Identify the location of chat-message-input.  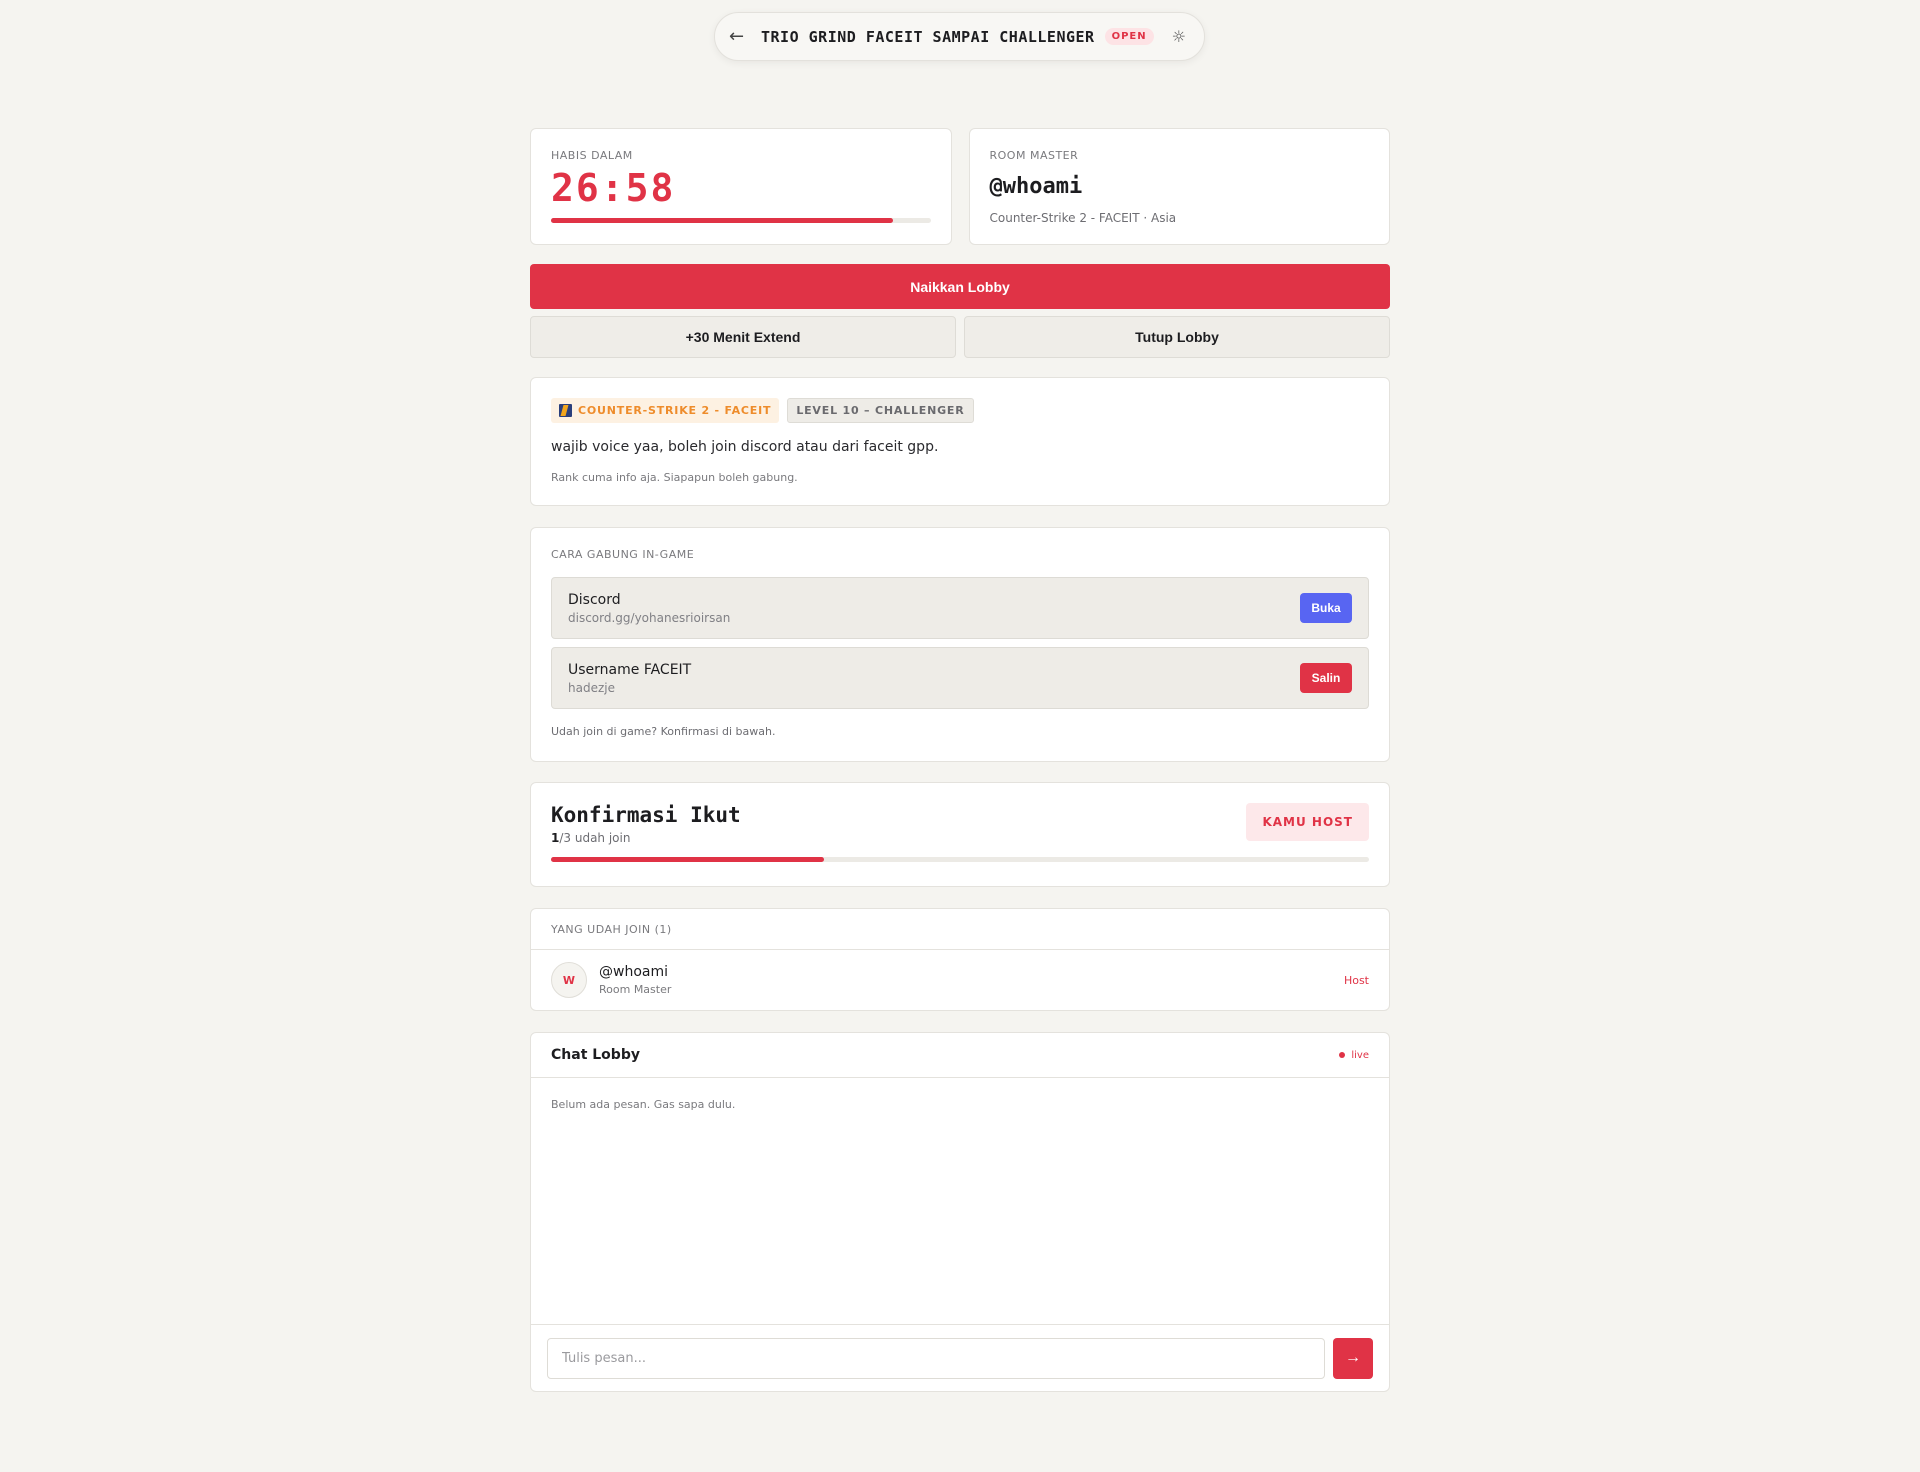
(936, 1358).